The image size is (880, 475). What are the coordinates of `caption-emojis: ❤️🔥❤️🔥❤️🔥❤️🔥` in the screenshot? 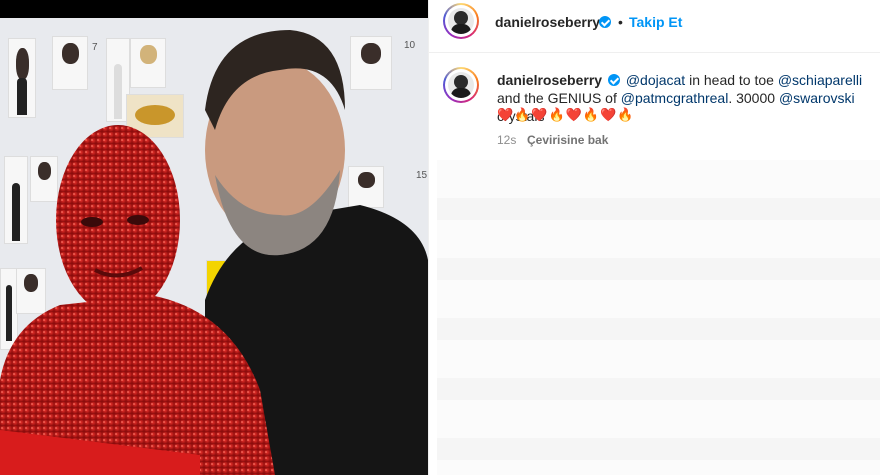 It's located at (566, 114).